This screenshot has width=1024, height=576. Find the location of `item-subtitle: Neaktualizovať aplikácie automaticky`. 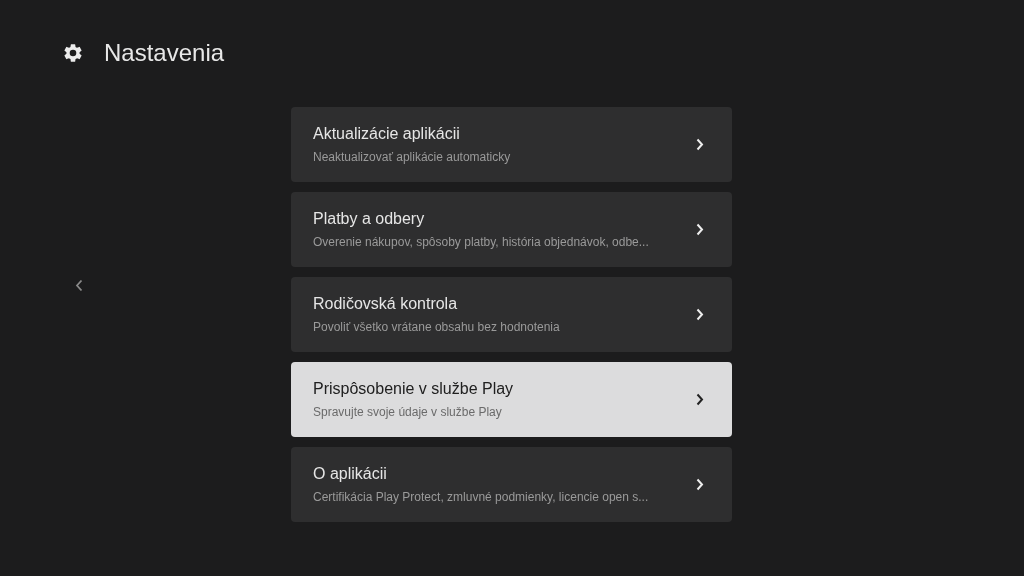

item-subtitle: Neaktualizovať aplikácie automaticky is located at coordinates (412, 157).